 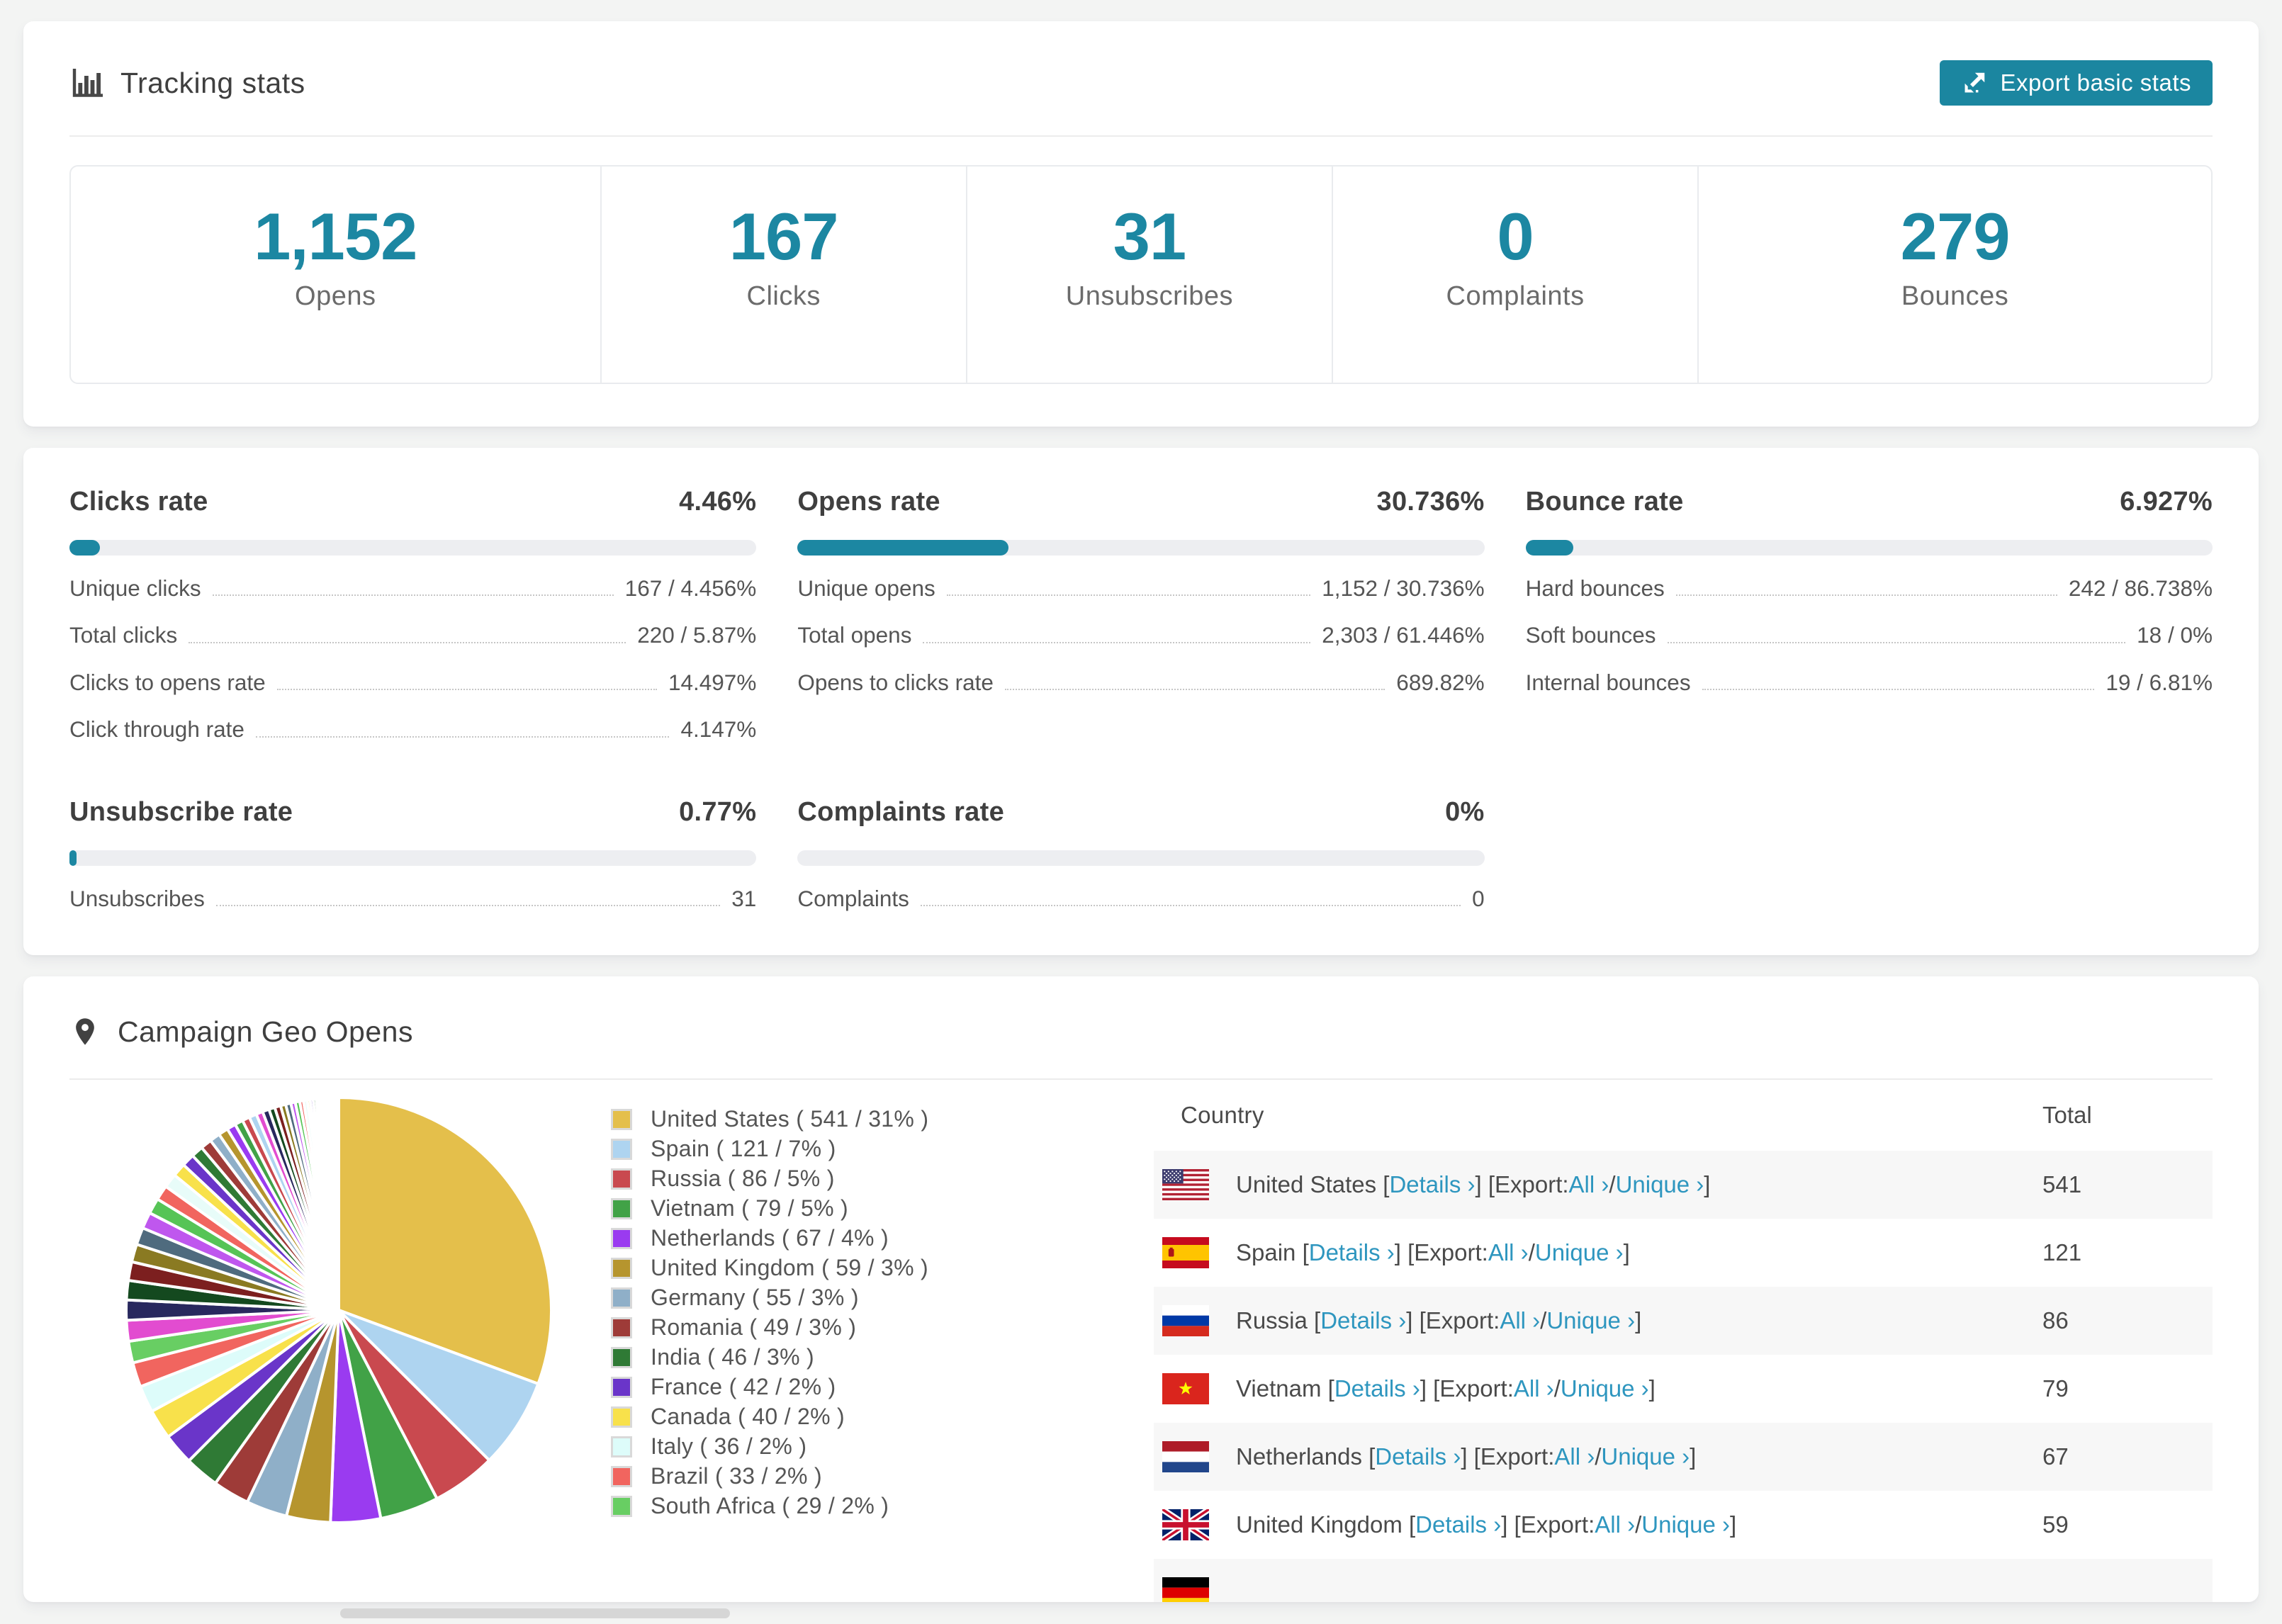 I want to click on country-name: Spain, so click(x=1269, y=1252).